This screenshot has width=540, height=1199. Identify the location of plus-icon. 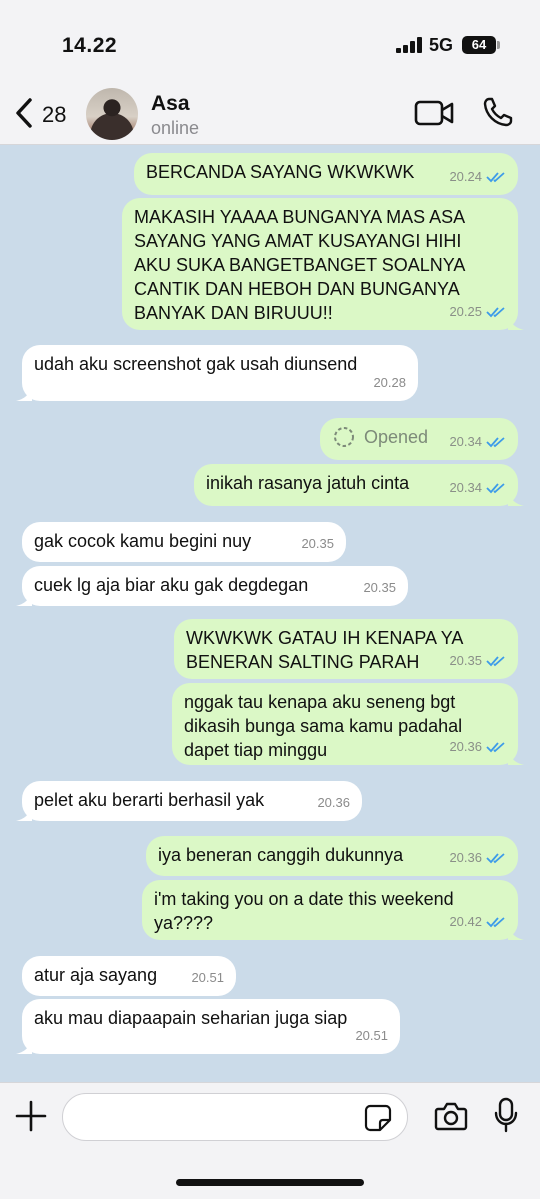
(31, 1116).